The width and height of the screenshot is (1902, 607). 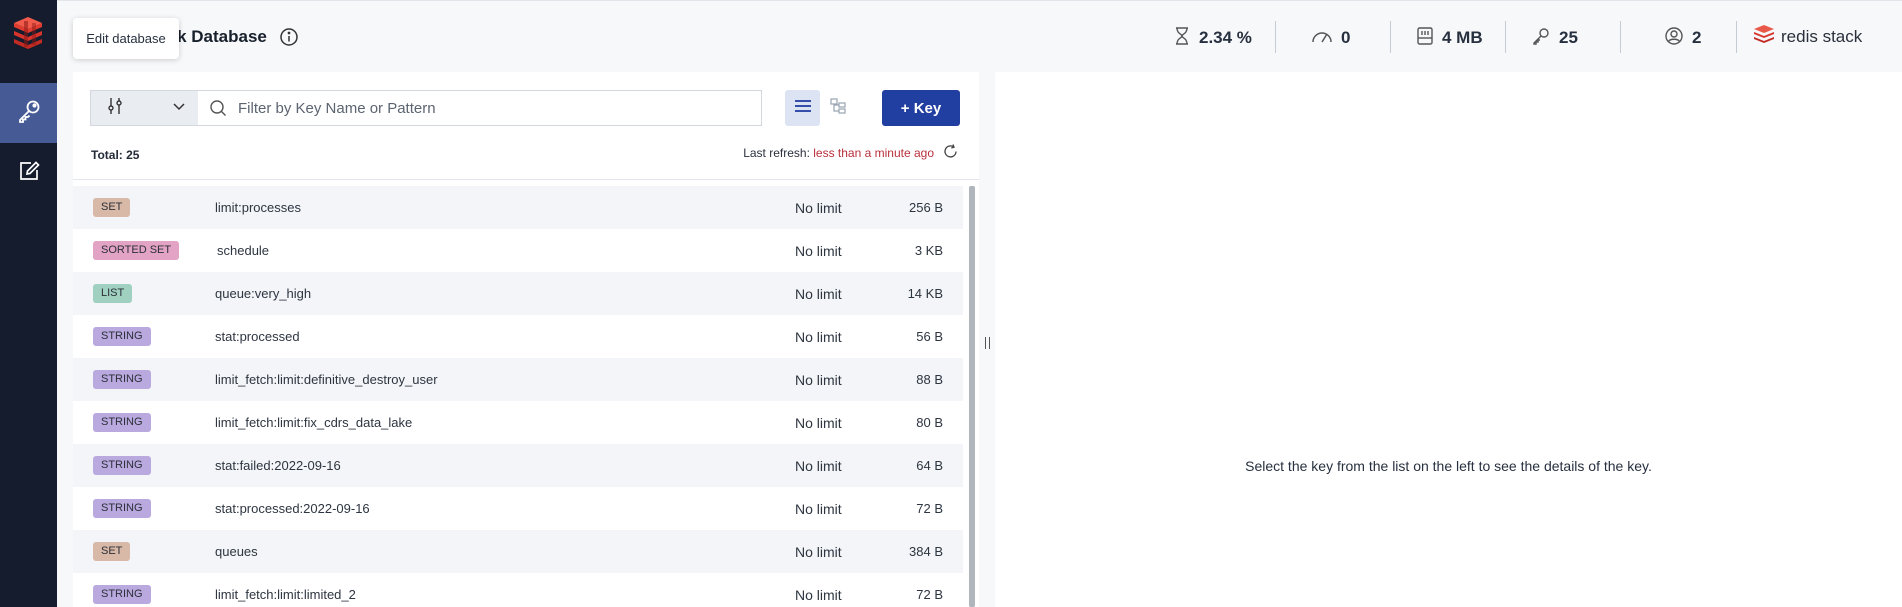 I want to click on filter-bar, so click(x=426, y=108).